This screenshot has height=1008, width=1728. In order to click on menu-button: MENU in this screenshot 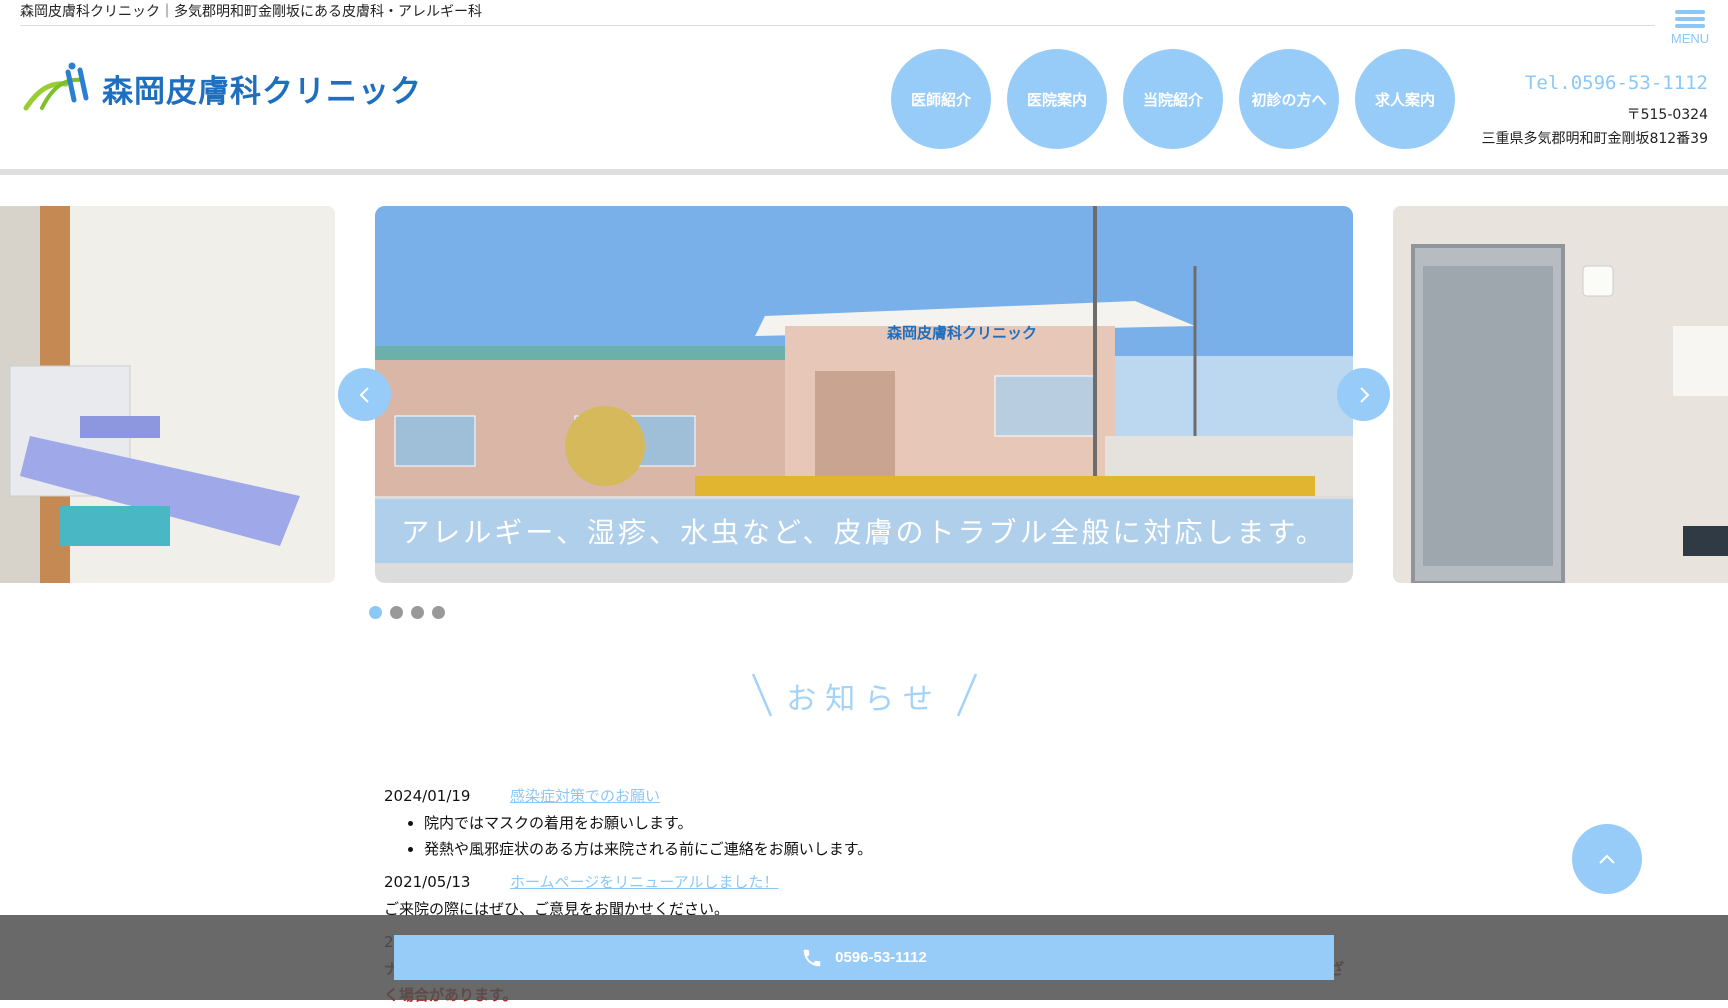, I will do `click(1690, 32)`.